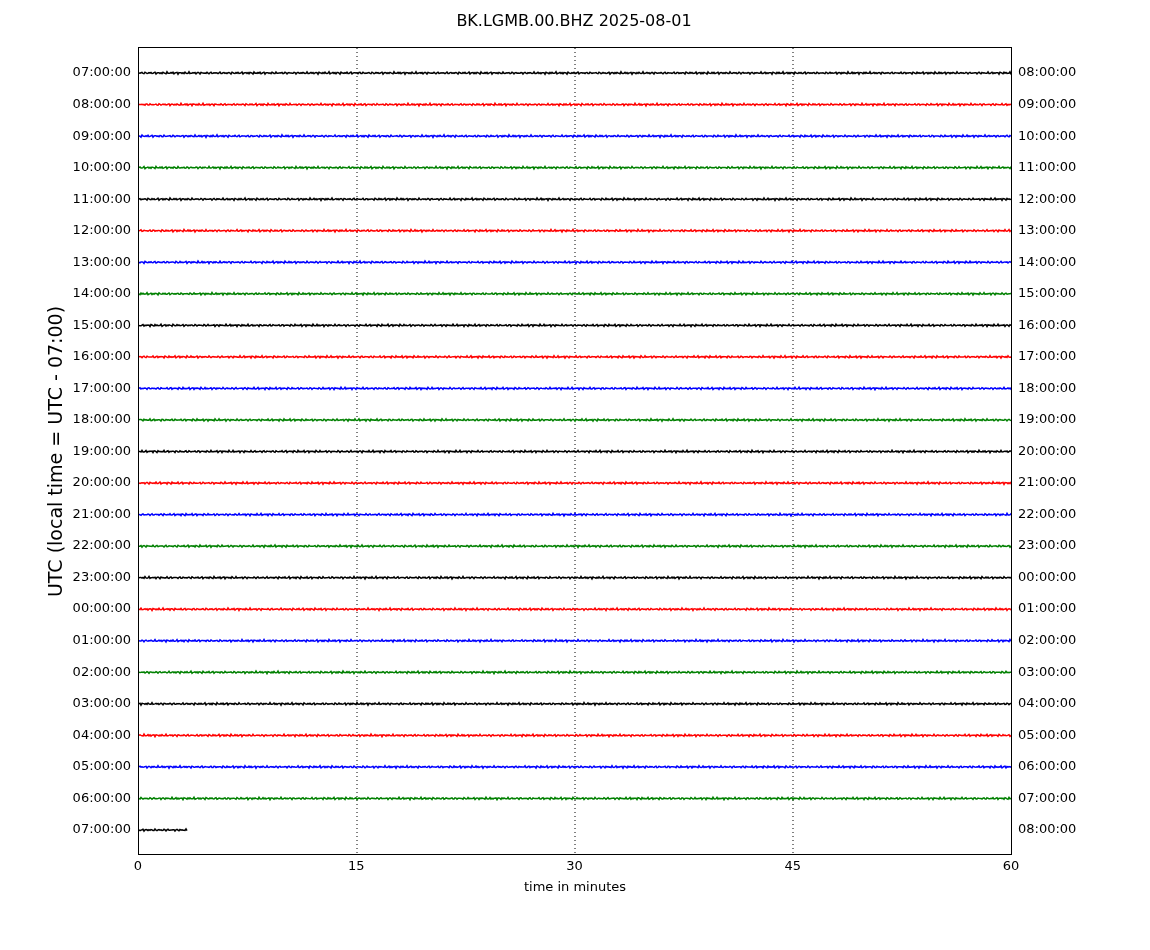  What do you see at coordinates (792, 865) in the screenshot?
I see `x-tick-label: 45` at bounding box center [792, 865].